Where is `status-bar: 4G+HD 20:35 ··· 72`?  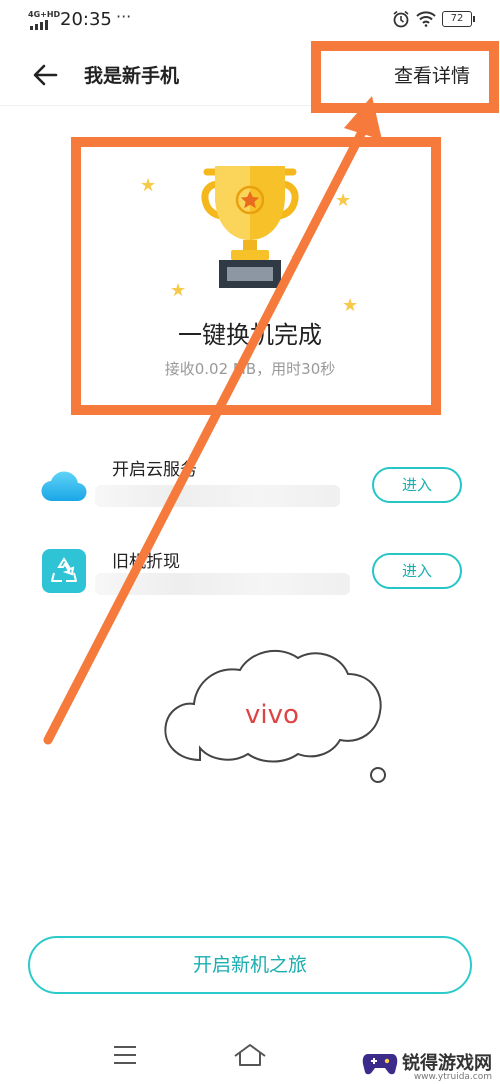 status-bar: 4G+HD 20:35 ··· 72 is located at coordinates (250, 20).